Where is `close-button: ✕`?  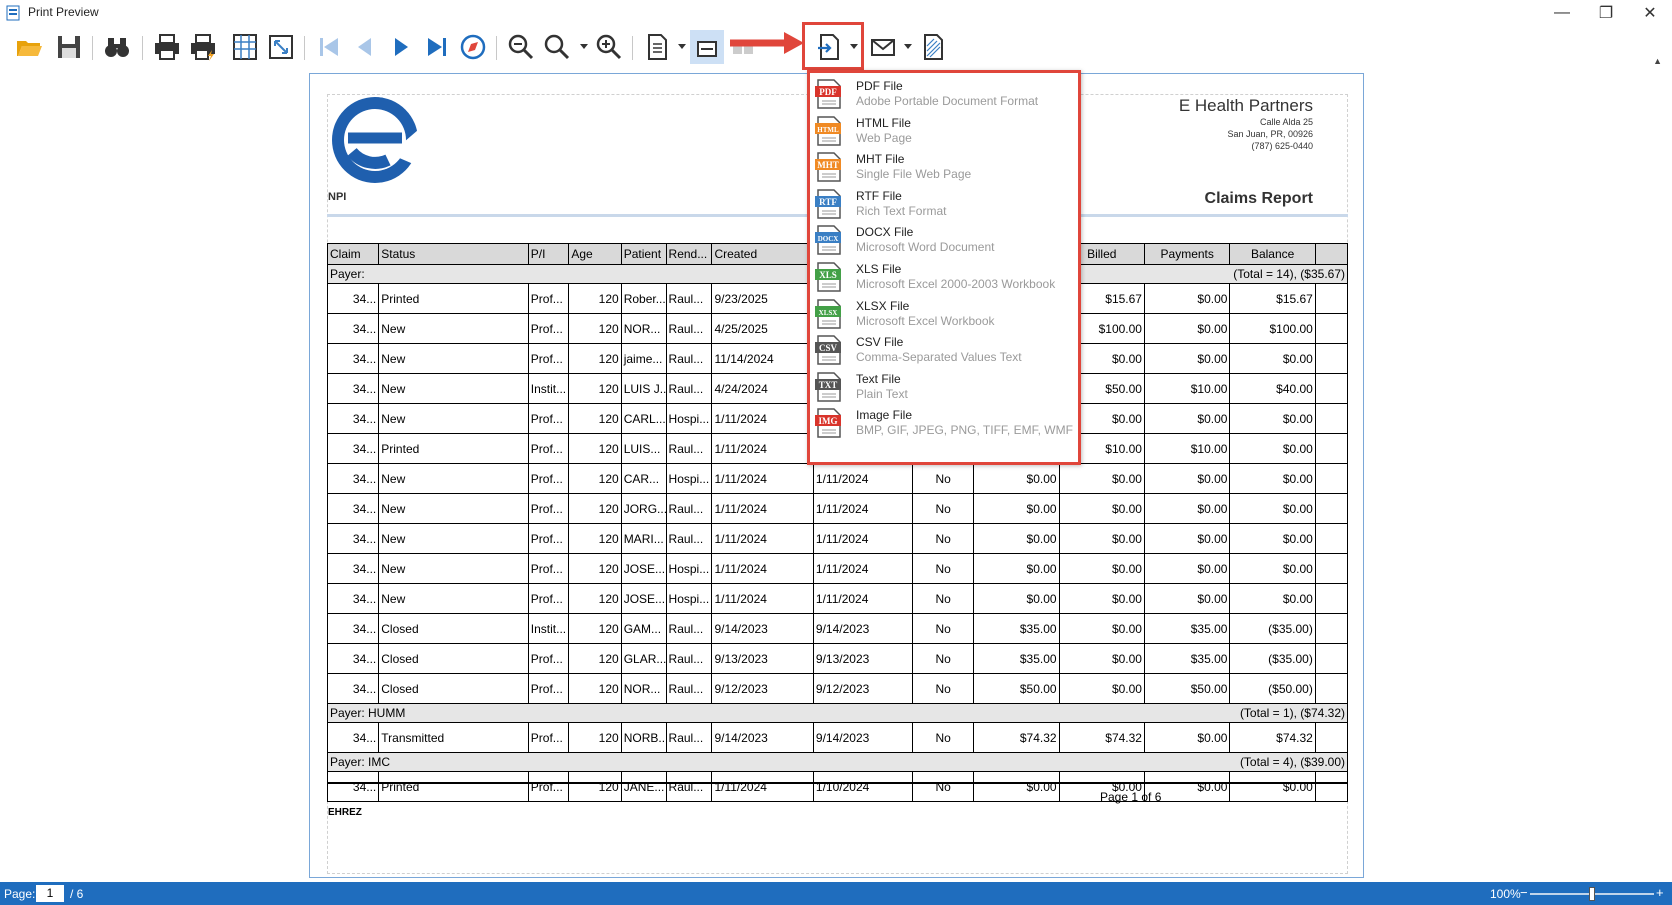
close-button: ✕ is located at coordinates (1650, 13).